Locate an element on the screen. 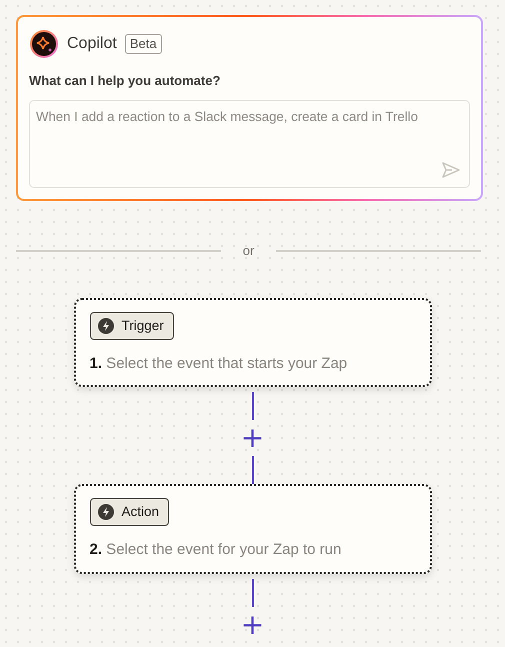 The image size is (505, 647). step-card: Action 2. Select the event for your Zap to run is located at coordinates (253, 529).